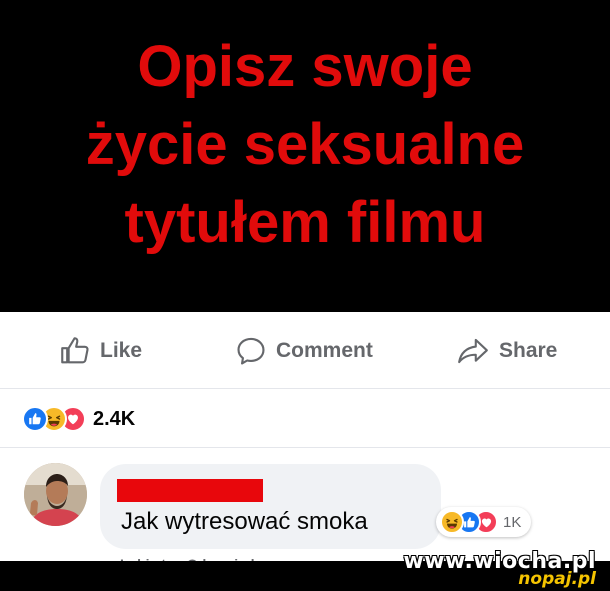 This screenshot has width=610, height=591. Describe the element at coordinates (190, 490) in the screenshot. I see `redacted-commenter-name` at that location.